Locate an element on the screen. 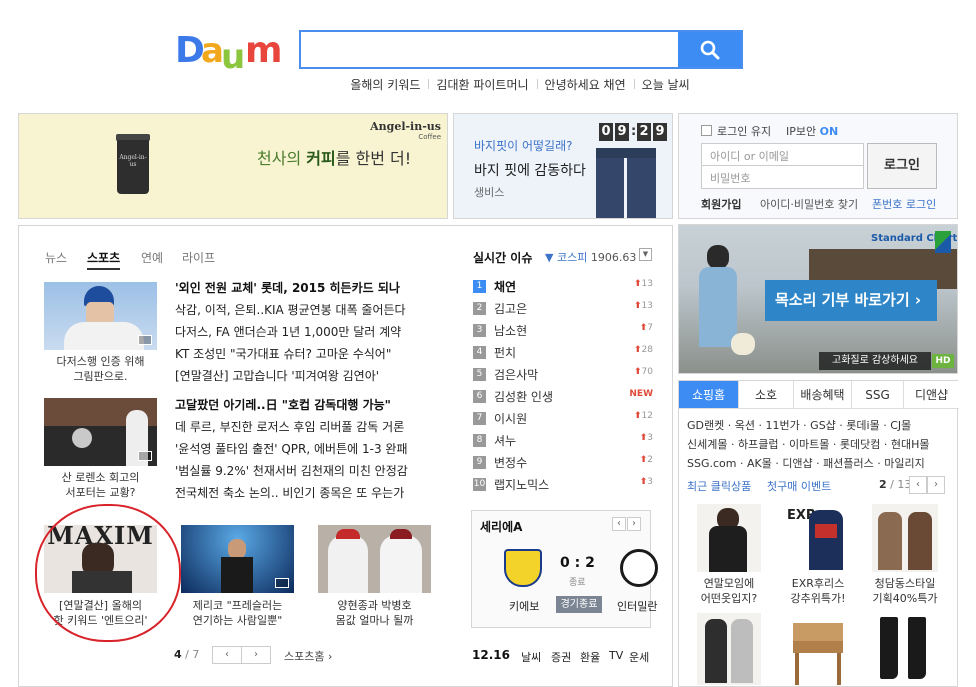  product-caption: EXR후리스 강추위특가! is located at coordinates (818, 591).